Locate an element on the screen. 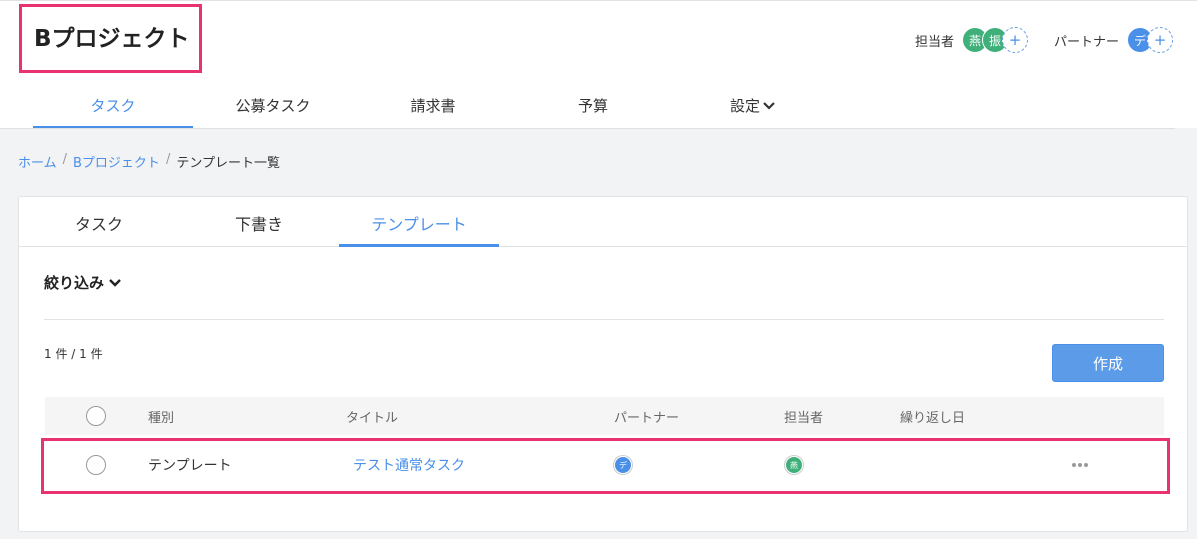  filter-divider is located at coordinates (604, 319).